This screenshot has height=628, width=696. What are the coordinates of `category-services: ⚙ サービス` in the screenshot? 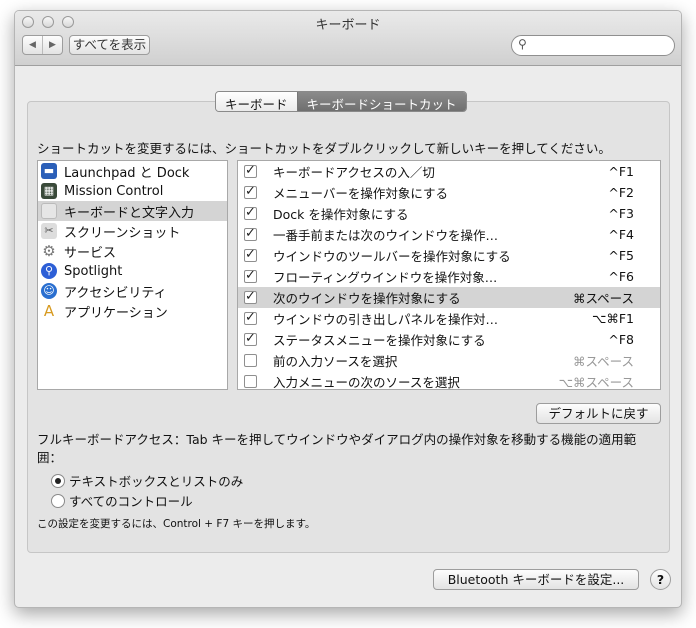 It's located at (132, 251).